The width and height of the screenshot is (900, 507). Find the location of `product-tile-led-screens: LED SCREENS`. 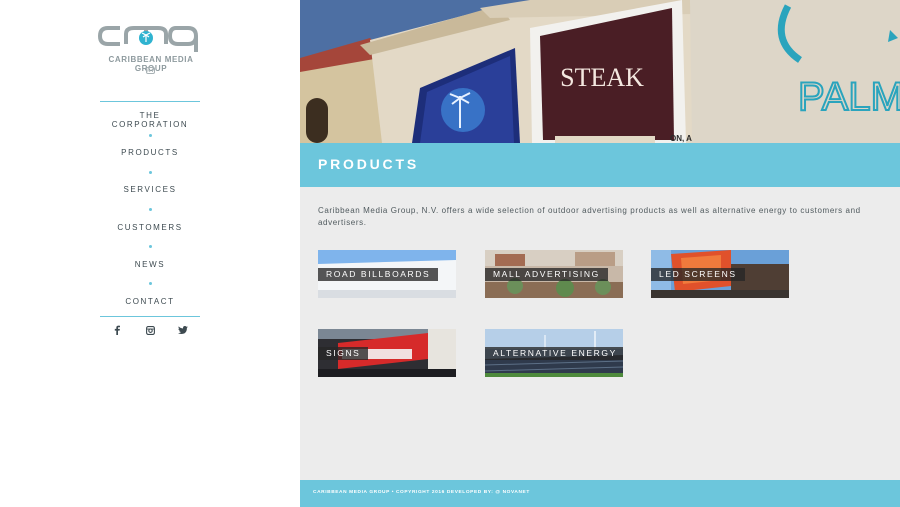

product-tile-led-screens: LED SCREENS is located at coordinates (720, 274).